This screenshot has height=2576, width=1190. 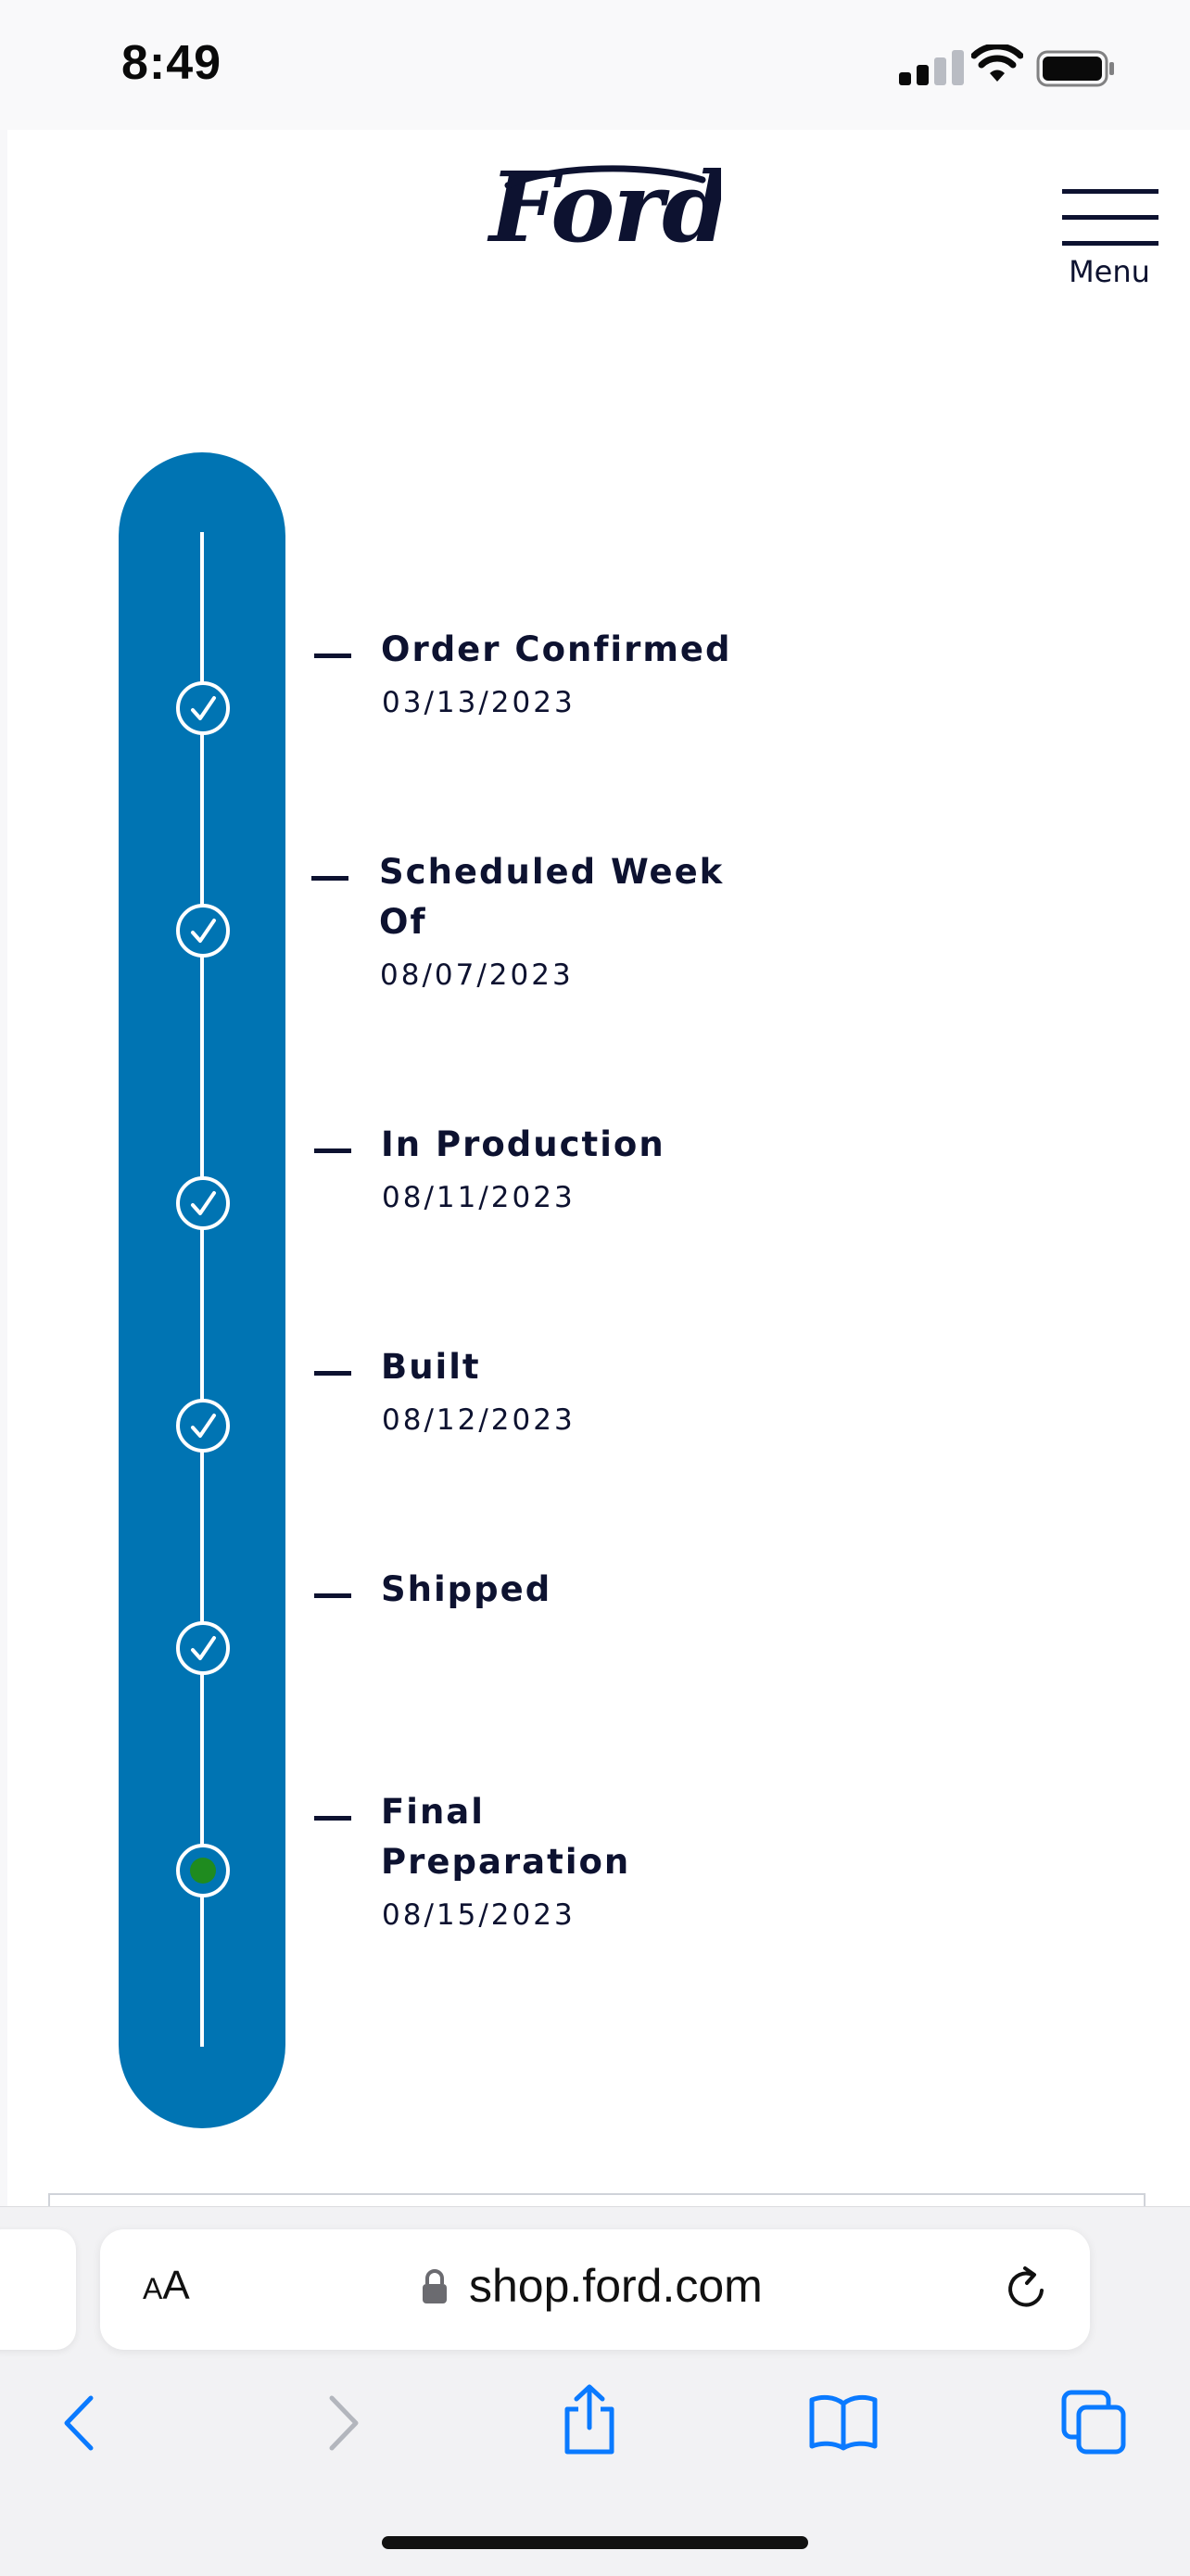 What do you see at coordinates (595, 2542) in the screenshot?
I see `home-indicator` at bounding box center [595, 2542].